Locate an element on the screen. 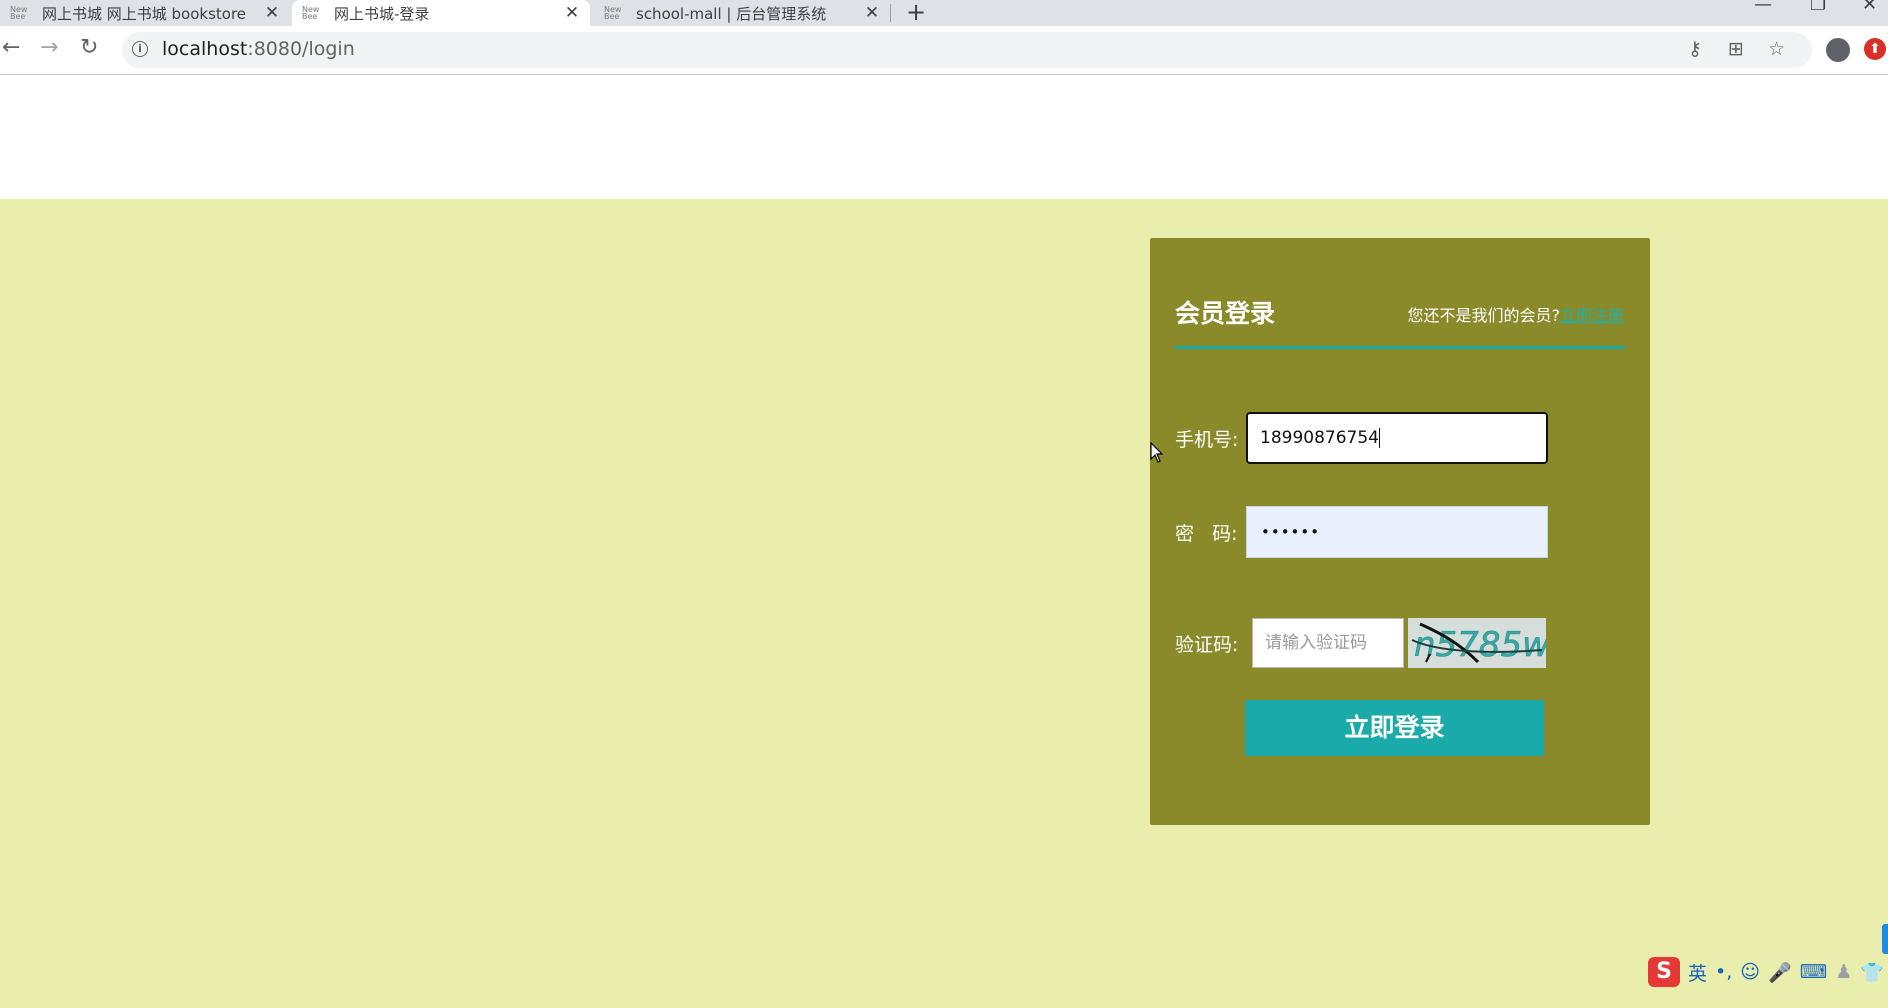  register-link: 立即注册 is located at coordinates (1592, 315).